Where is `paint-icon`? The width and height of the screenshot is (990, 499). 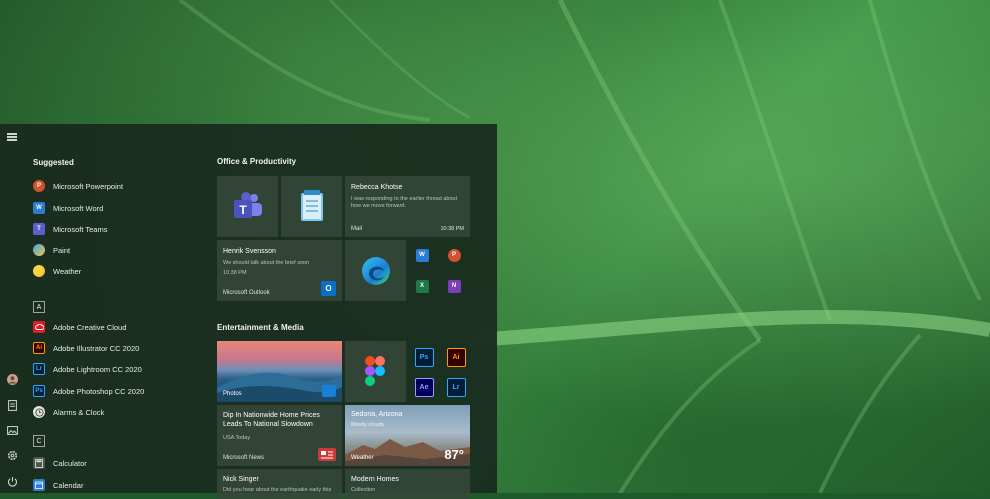
paint-icon is located at coordinates (39, 250).